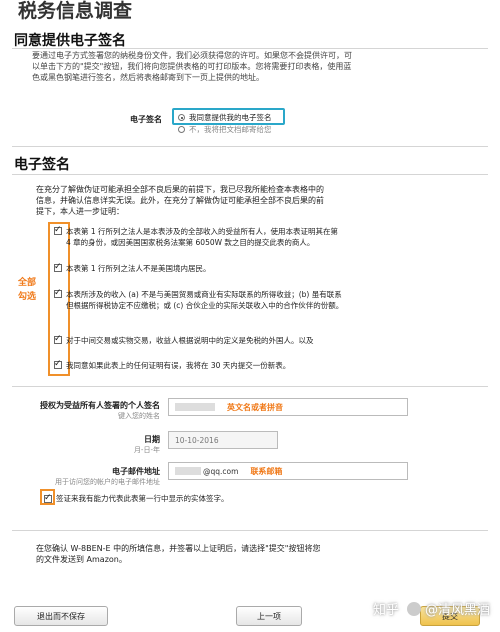  I want to click on email-value: @qq.com, so click(221, 471).